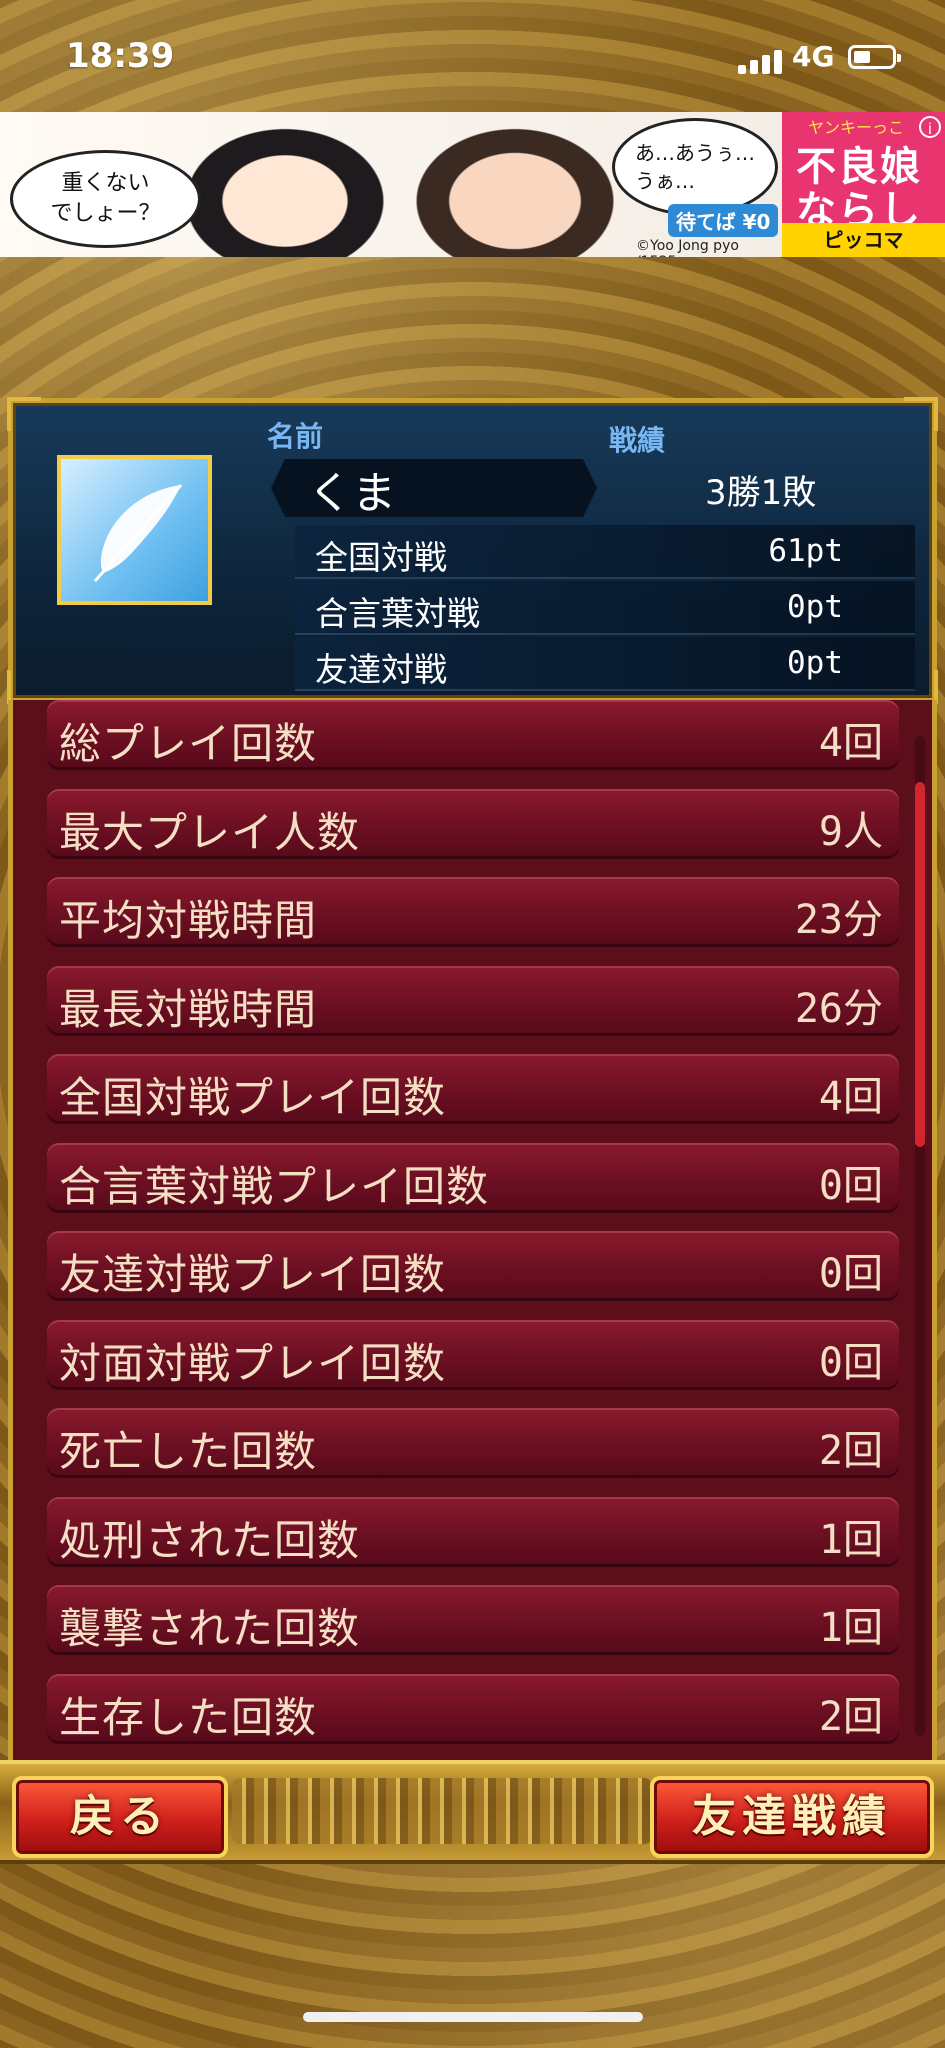 The width and height of the screenshot is (945, 2048). Describe the element at coordinates (805, 551) in the screenshot. I see `rating-value: 61pt` at that location.